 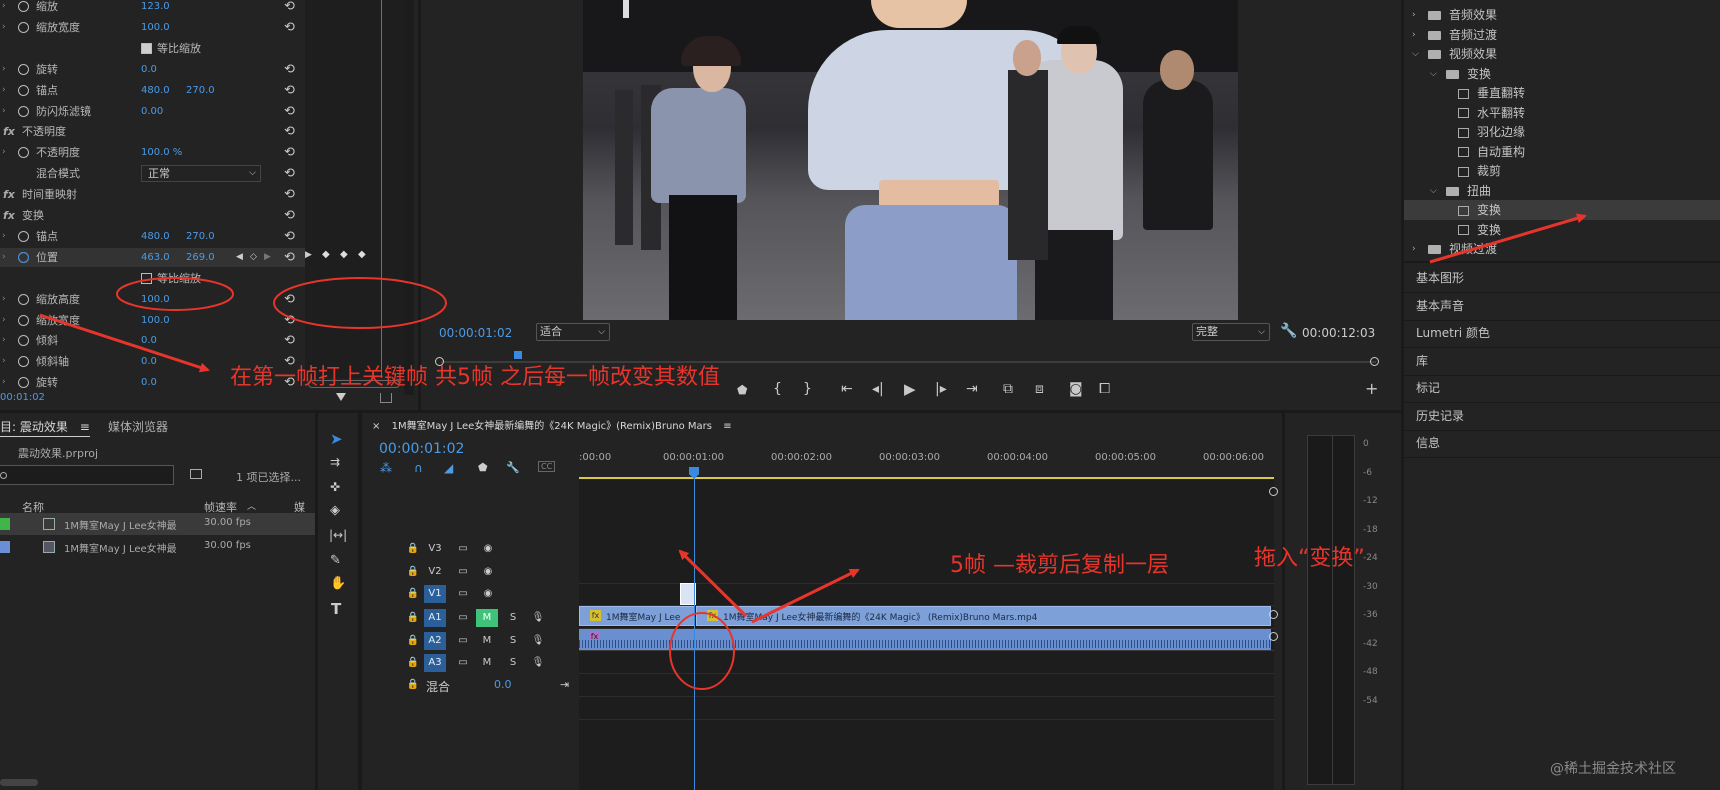 I want to click on effects-tree-item: 自动重构, so click(x=1562, y=152).